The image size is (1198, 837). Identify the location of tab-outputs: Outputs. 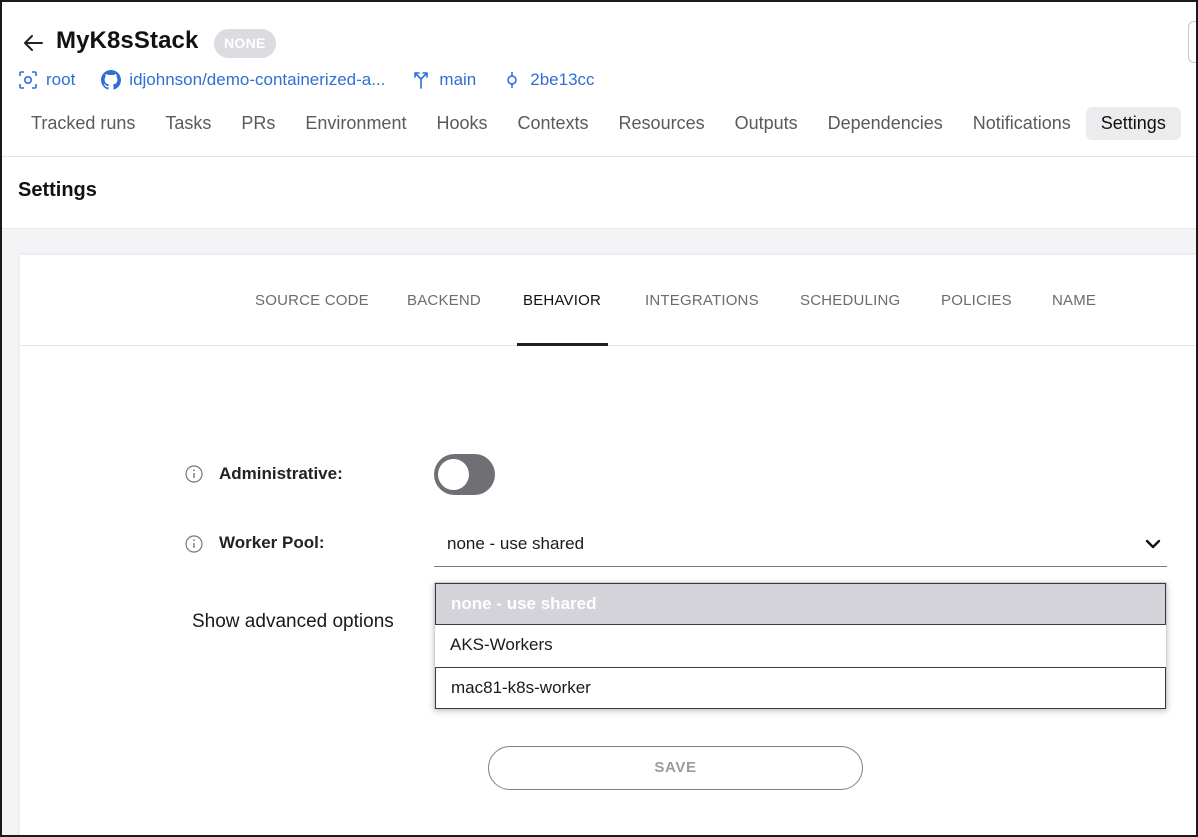
(766, 123).